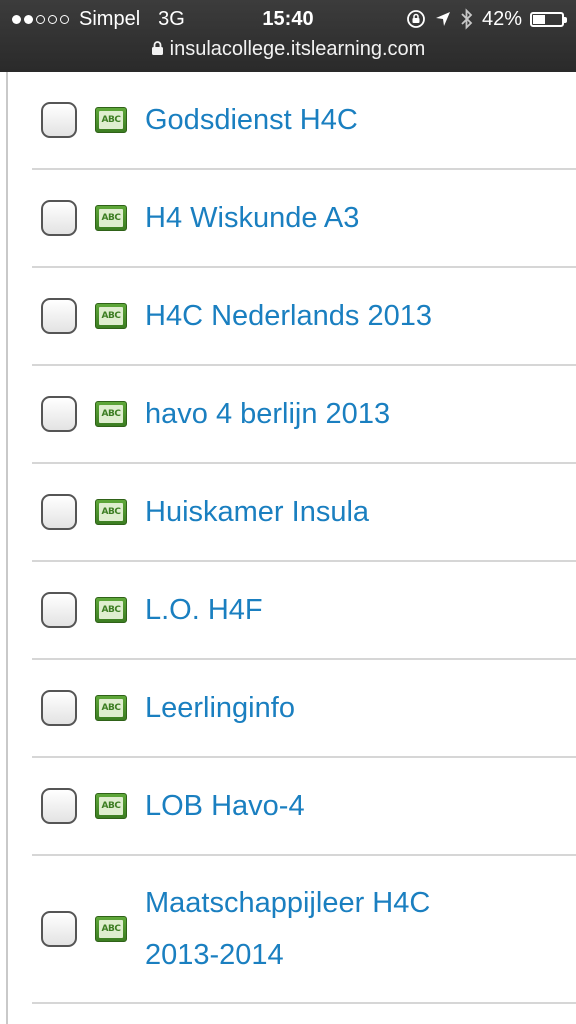  Describe the element at coordinates (310, 120) in the screenshot. I see `course-link: Godsdienst H4C` at that location.